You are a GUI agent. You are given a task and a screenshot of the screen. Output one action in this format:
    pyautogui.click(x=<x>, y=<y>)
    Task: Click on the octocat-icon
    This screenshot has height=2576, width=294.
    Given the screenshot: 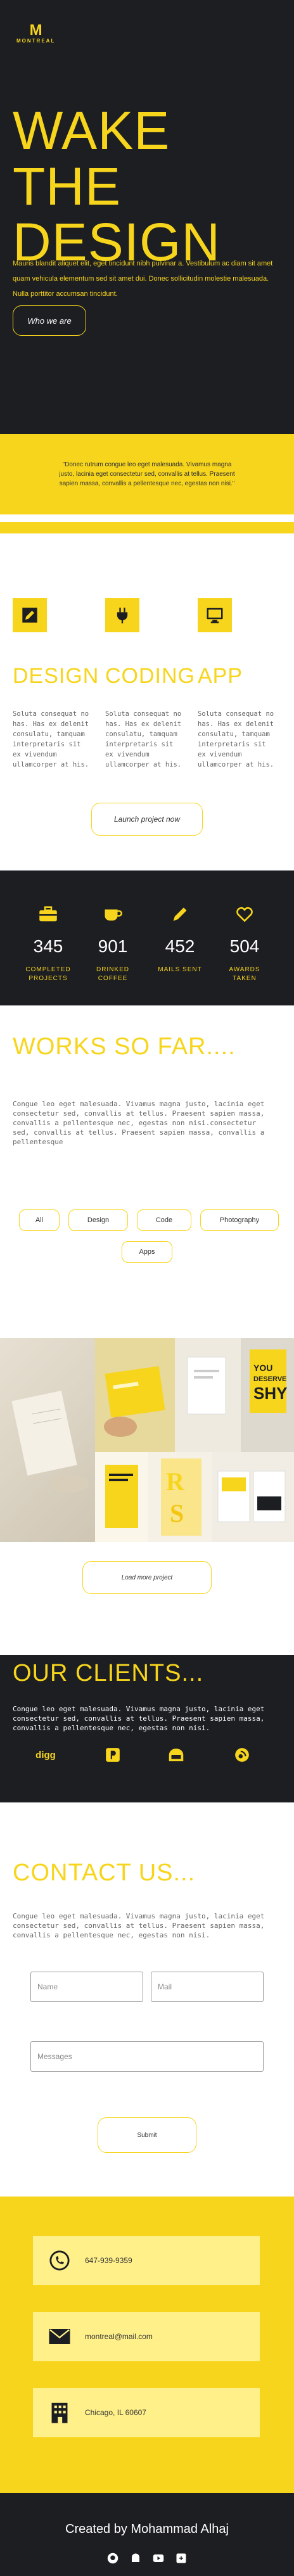 What is the action you would take?
    pyautogui.click(x=176, y=1755)
    